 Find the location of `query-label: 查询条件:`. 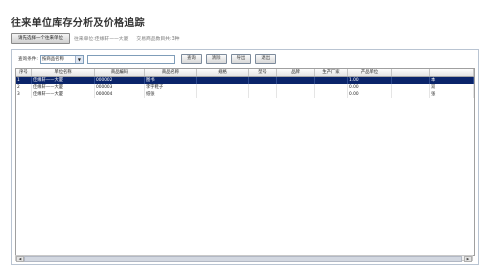

query-label: 查询条件: is located at coordinates (28, 59).